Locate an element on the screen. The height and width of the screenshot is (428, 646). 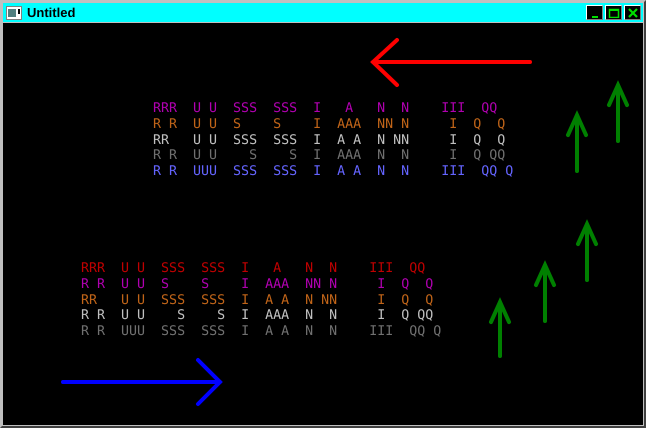
close-icon is located at coordinates (632, 13).